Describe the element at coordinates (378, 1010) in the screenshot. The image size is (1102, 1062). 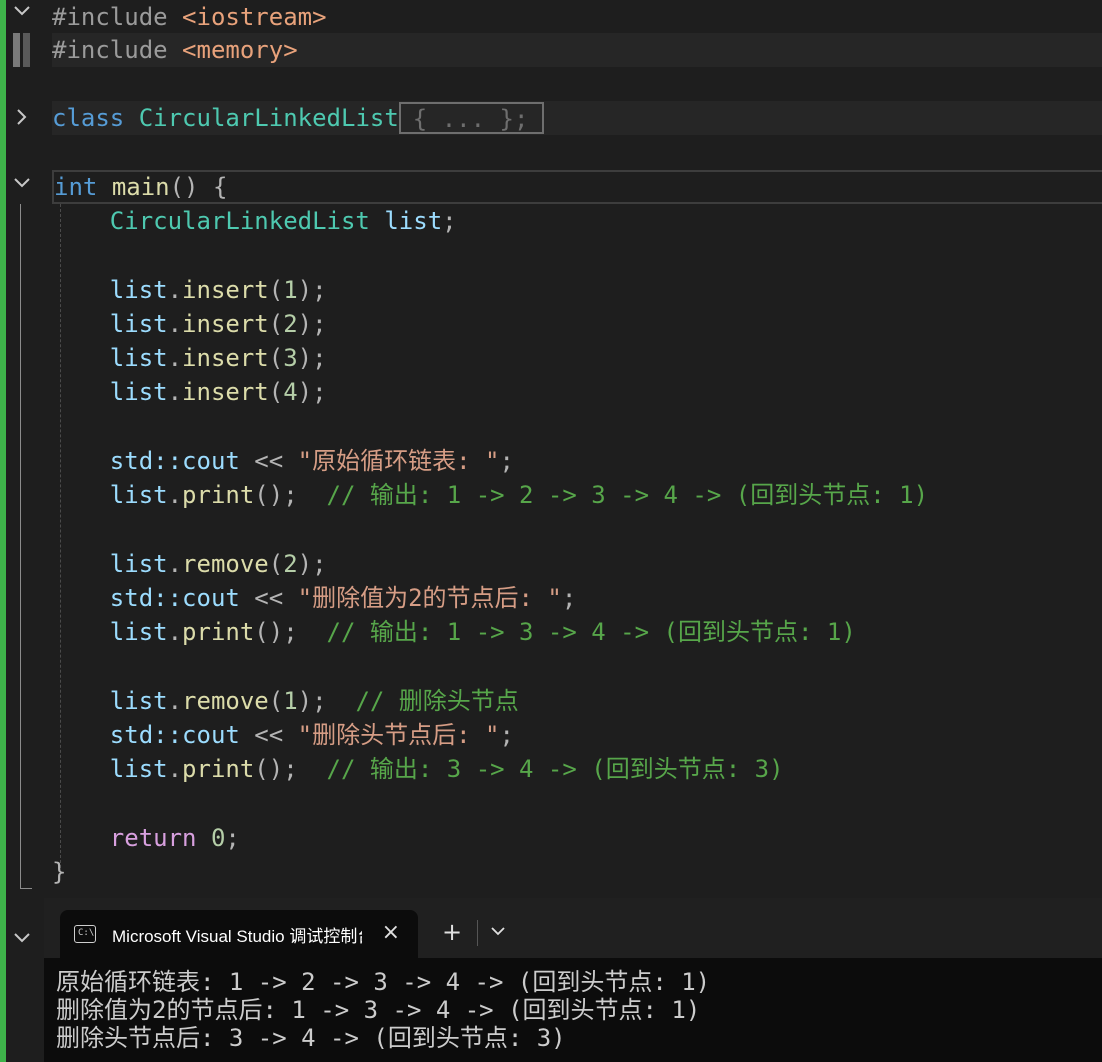
I see `output-line: 删除值为2的节点后: 1 -> 3 -> 4 -> (回到头节点: 1)` at that location.